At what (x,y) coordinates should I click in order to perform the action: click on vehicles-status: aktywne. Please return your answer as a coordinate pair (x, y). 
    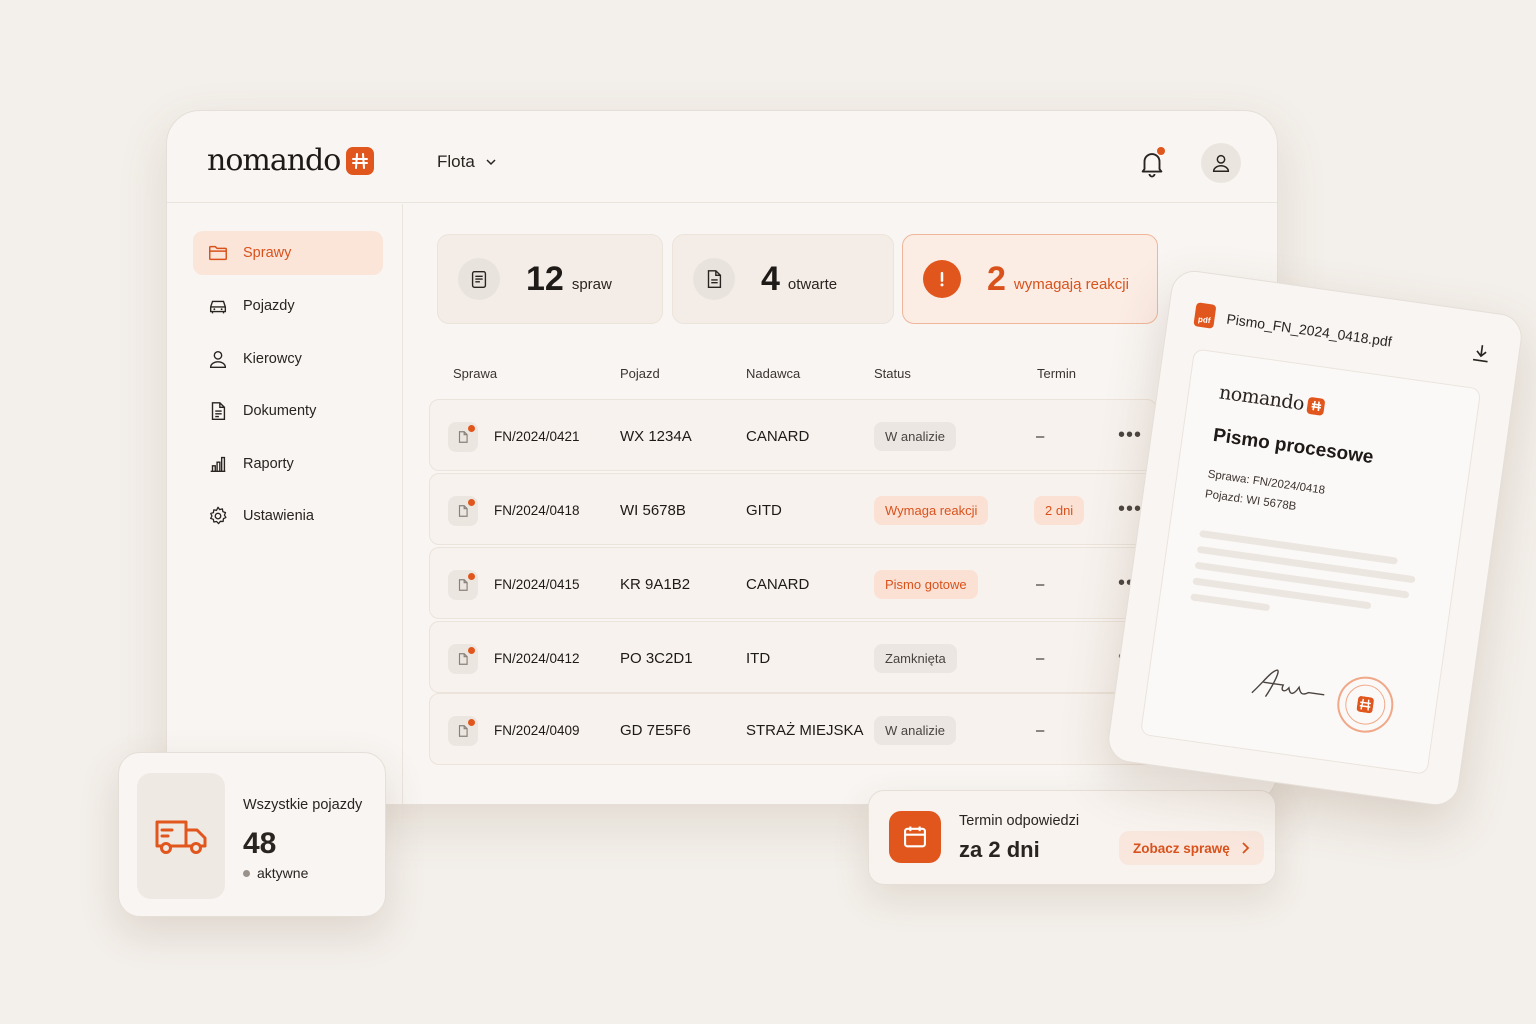
    Looking at the image, I should click on (275, 873).